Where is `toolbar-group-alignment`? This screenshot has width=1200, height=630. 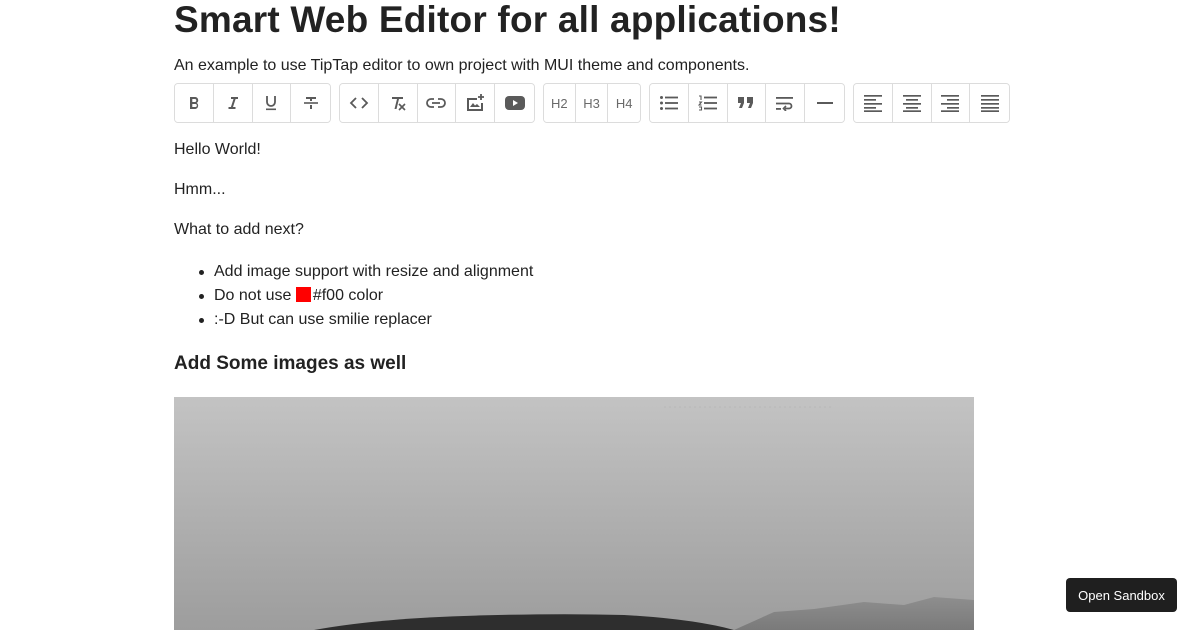 toolbar-group-alignment is located at coordinates (931, 103).